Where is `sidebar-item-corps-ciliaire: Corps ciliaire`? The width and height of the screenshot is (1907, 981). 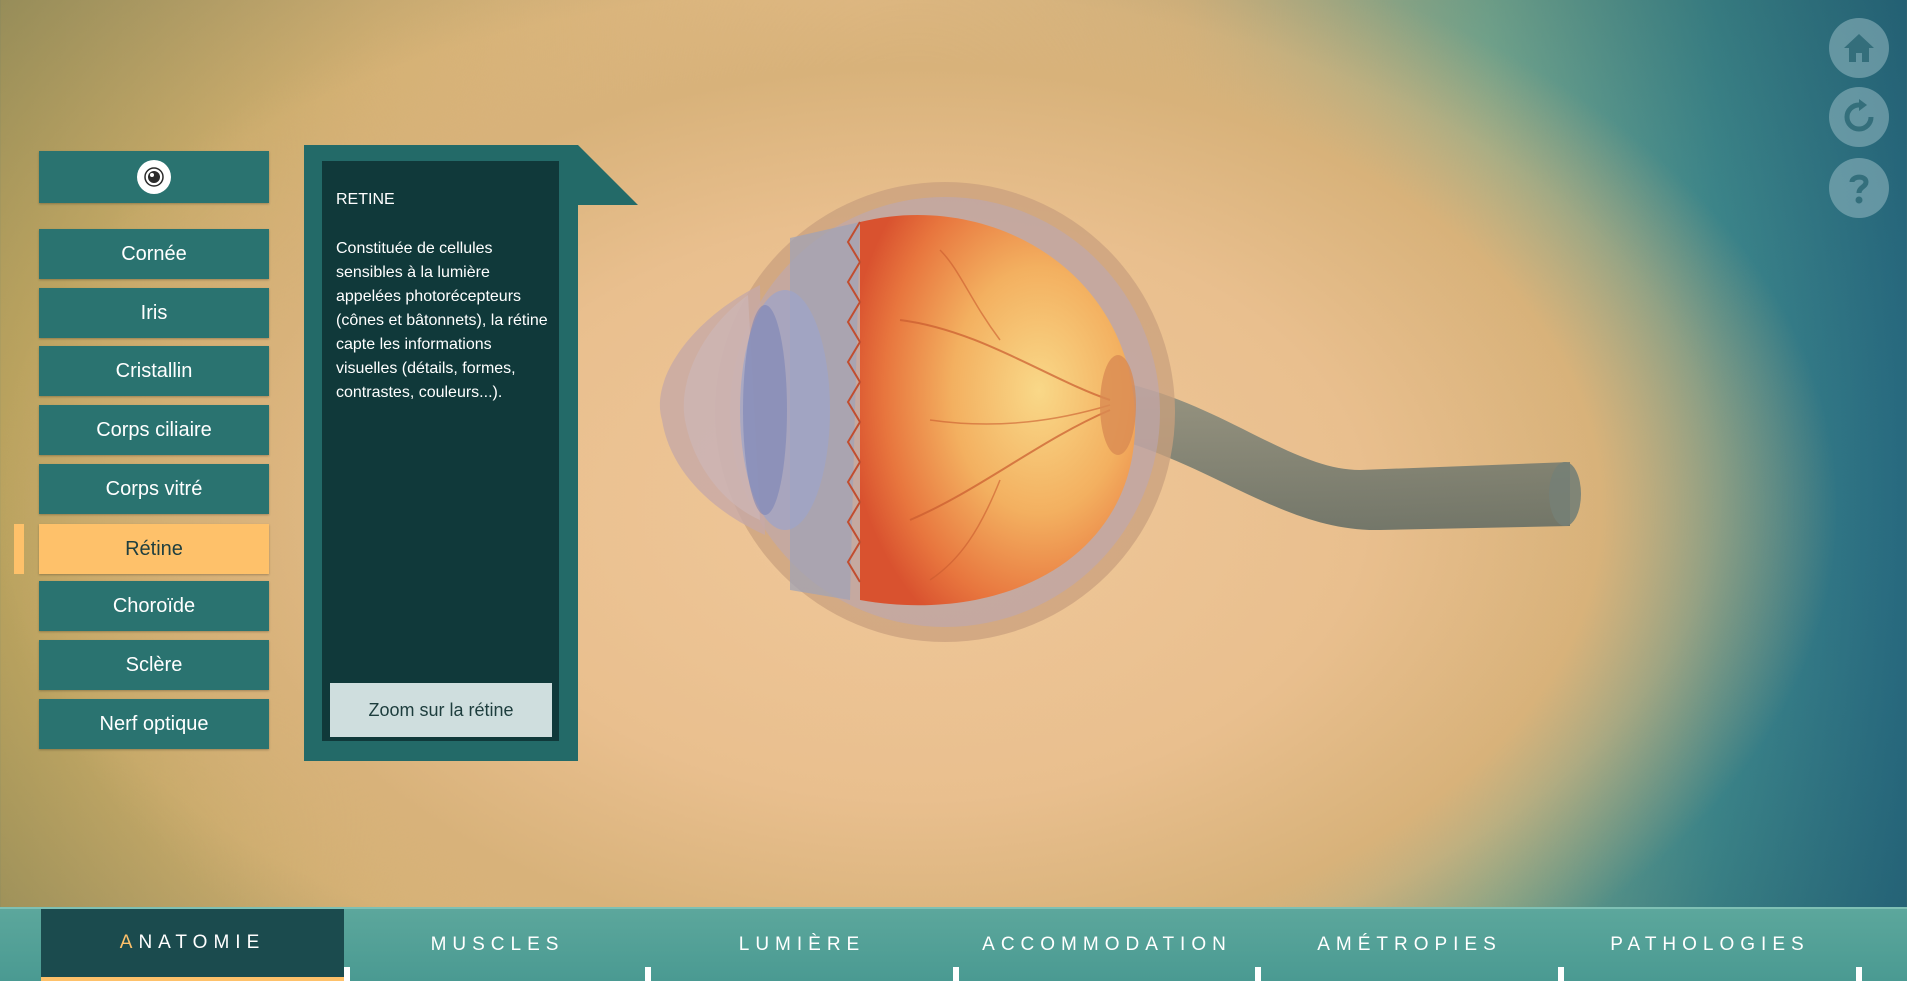 sidebar-item-corps-ciliaire: Corps ciliaire is located at coordinates (154, 430).